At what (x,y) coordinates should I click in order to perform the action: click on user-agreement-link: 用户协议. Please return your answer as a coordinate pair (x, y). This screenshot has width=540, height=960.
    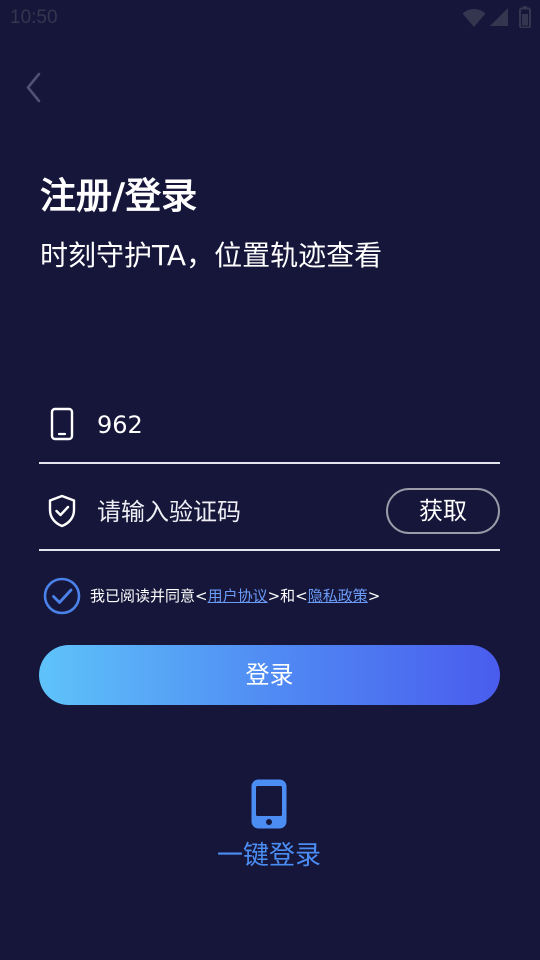
    Looking at the image, I should click on (238, 596).